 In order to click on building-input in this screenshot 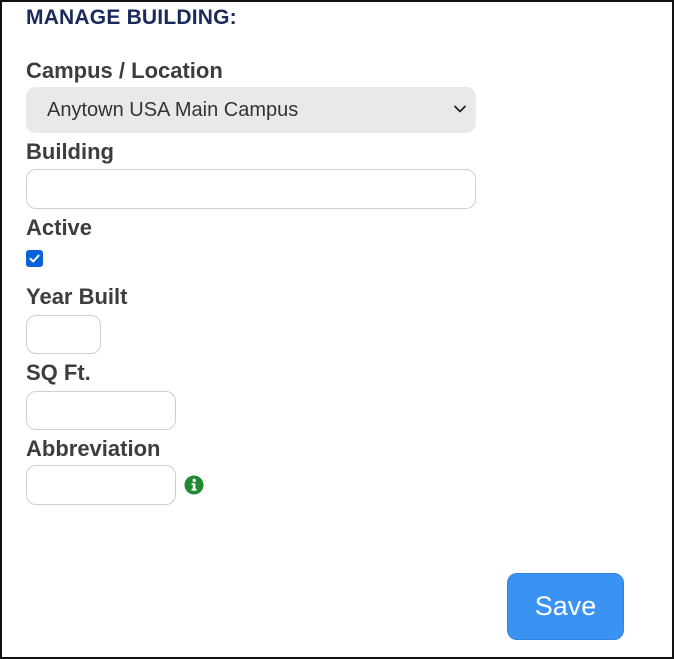, I will do `click(251, 189)`.